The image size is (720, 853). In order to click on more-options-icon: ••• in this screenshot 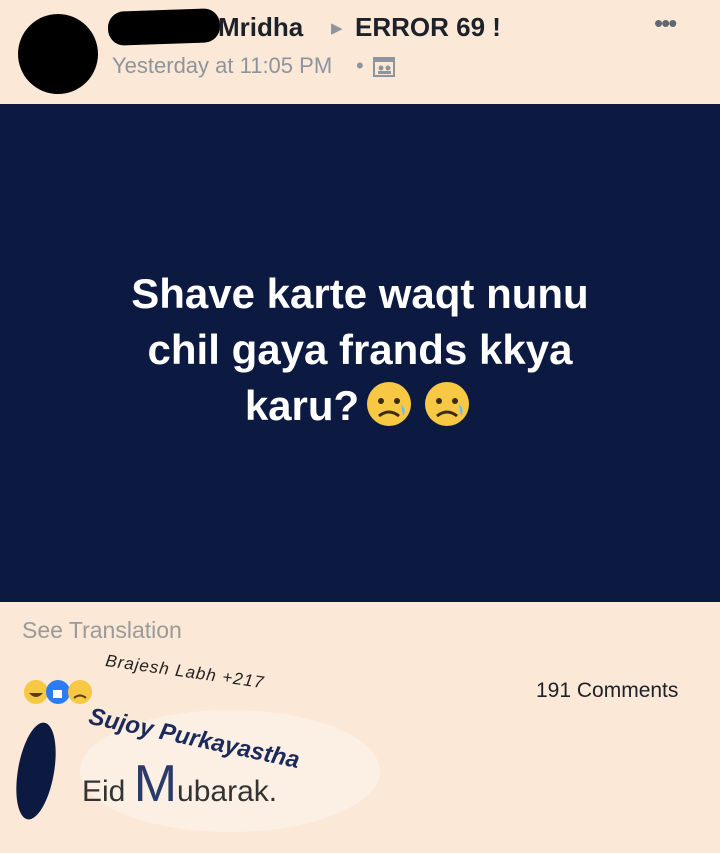, I will do `click(665, 23)`.